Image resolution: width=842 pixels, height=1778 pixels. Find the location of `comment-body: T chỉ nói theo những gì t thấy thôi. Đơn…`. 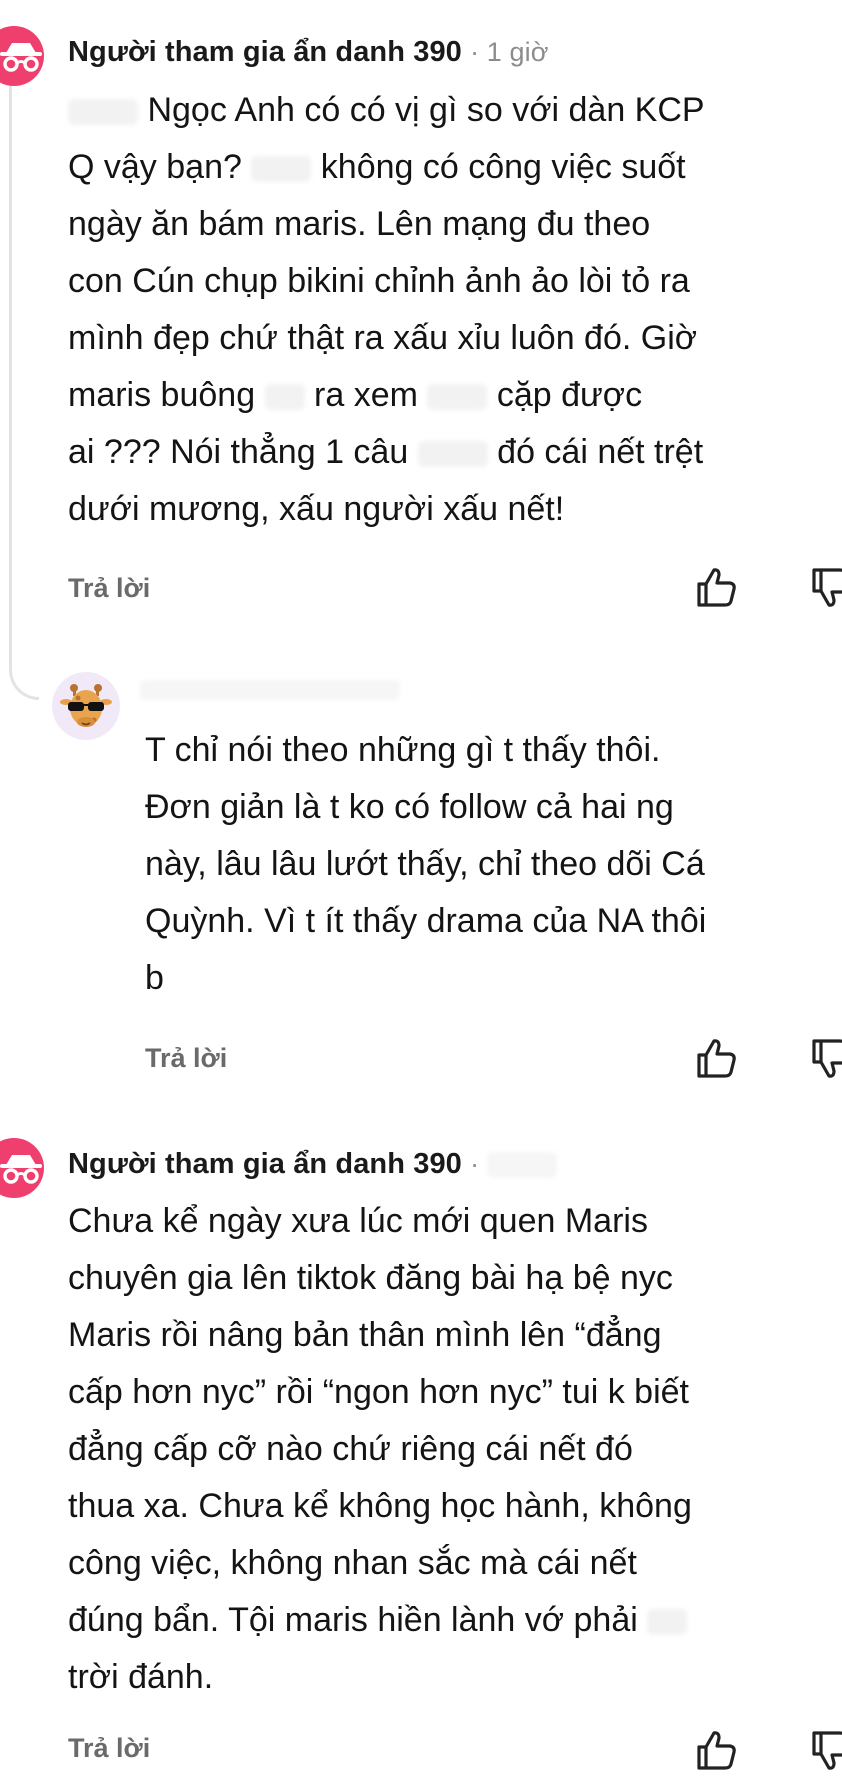

comment-body: T chỉ nói theo những gì t thấy thôi. Đơn… is located at coordinates (425, 864).